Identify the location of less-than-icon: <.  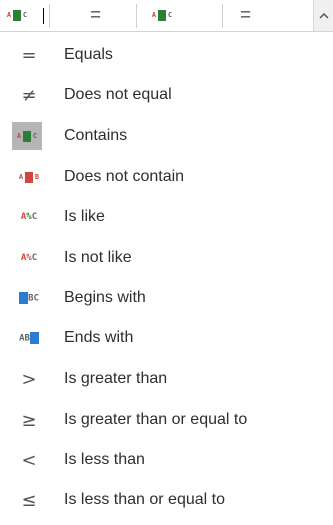
(29, 460).